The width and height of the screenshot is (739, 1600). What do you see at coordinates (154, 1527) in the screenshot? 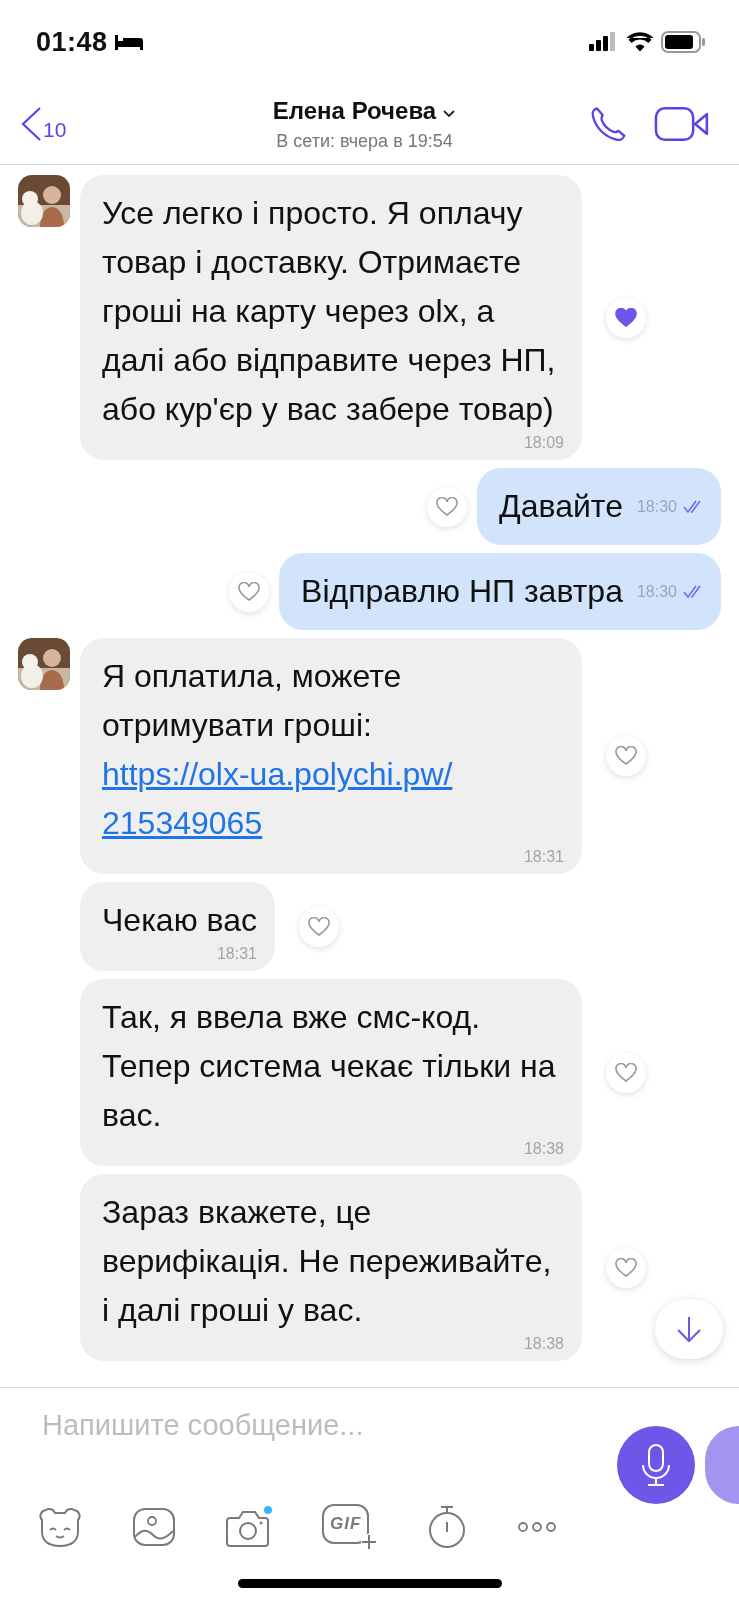
I see `gallery-icon` at bounding box center [154, 1527].